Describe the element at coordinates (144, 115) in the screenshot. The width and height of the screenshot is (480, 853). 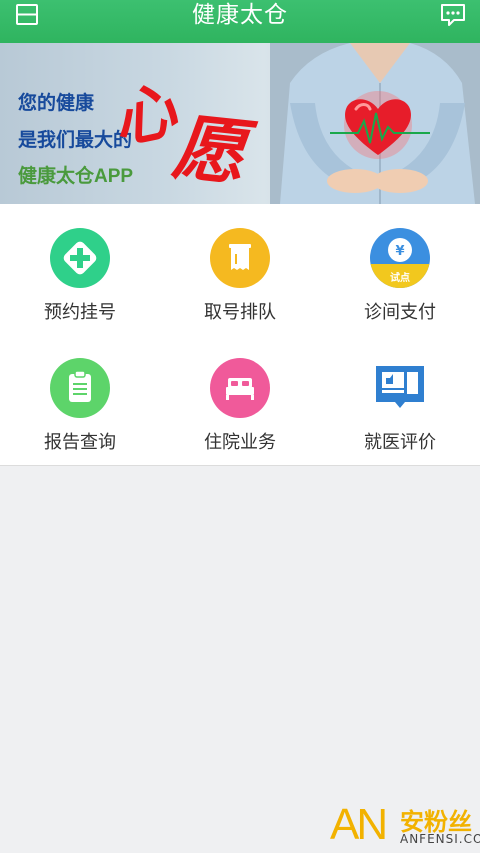
I see `wish-char-1: 心` at that location.